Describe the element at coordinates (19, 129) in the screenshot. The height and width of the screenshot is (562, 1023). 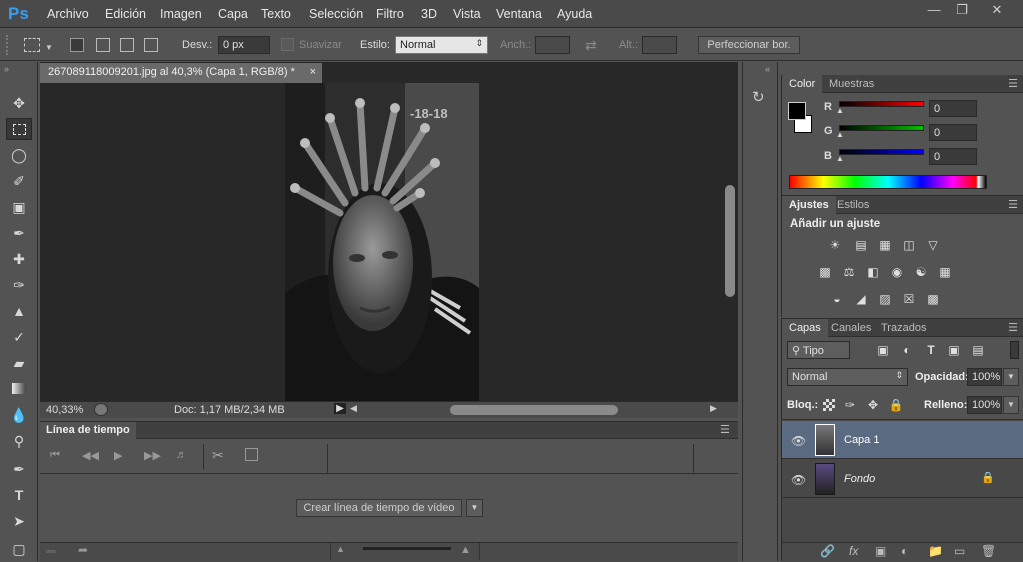
I see `marquee-tool-icon` at that location.